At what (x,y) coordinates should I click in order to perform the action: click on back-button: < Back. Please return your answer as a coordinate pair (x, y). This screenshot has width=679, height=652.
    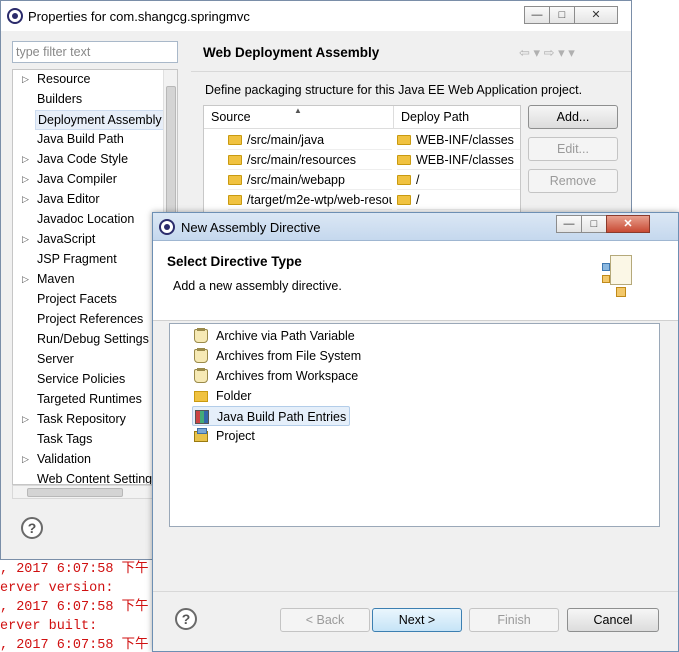
    Looking at the image, I should click on (325, 620).